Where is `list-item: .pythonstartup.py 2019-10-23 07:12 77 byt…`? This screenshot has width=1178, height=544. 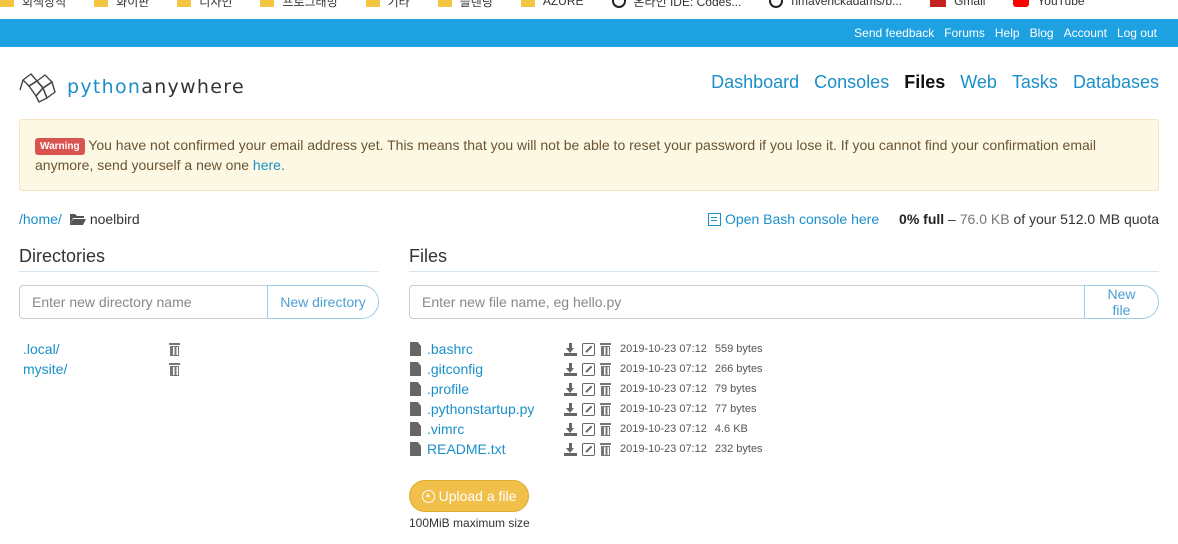 list-item: .pythonstartup.py 2019-10-23 07:12 77 byt… is located at coordinates (586, 409).